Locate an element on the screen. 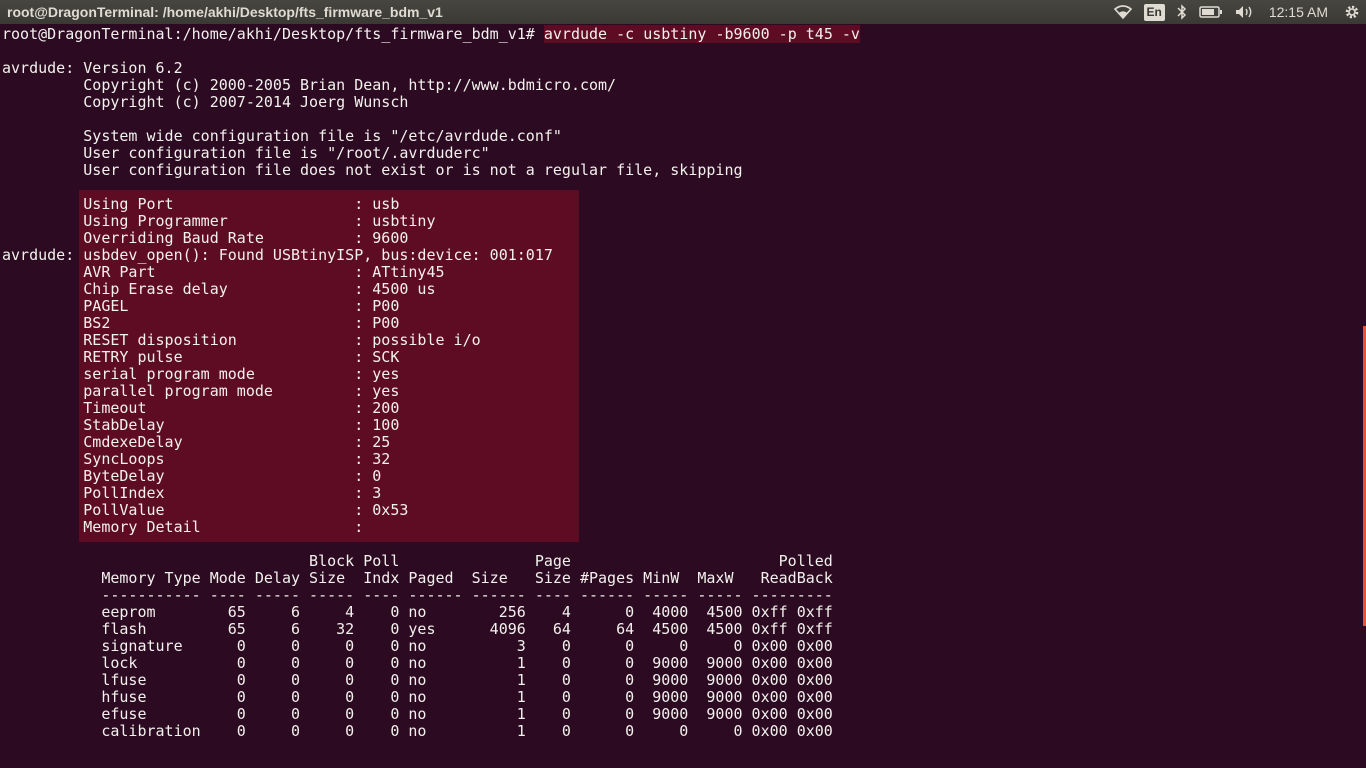  terminal-line: ByteDelay : 0 is located at coordinates (192, 476).